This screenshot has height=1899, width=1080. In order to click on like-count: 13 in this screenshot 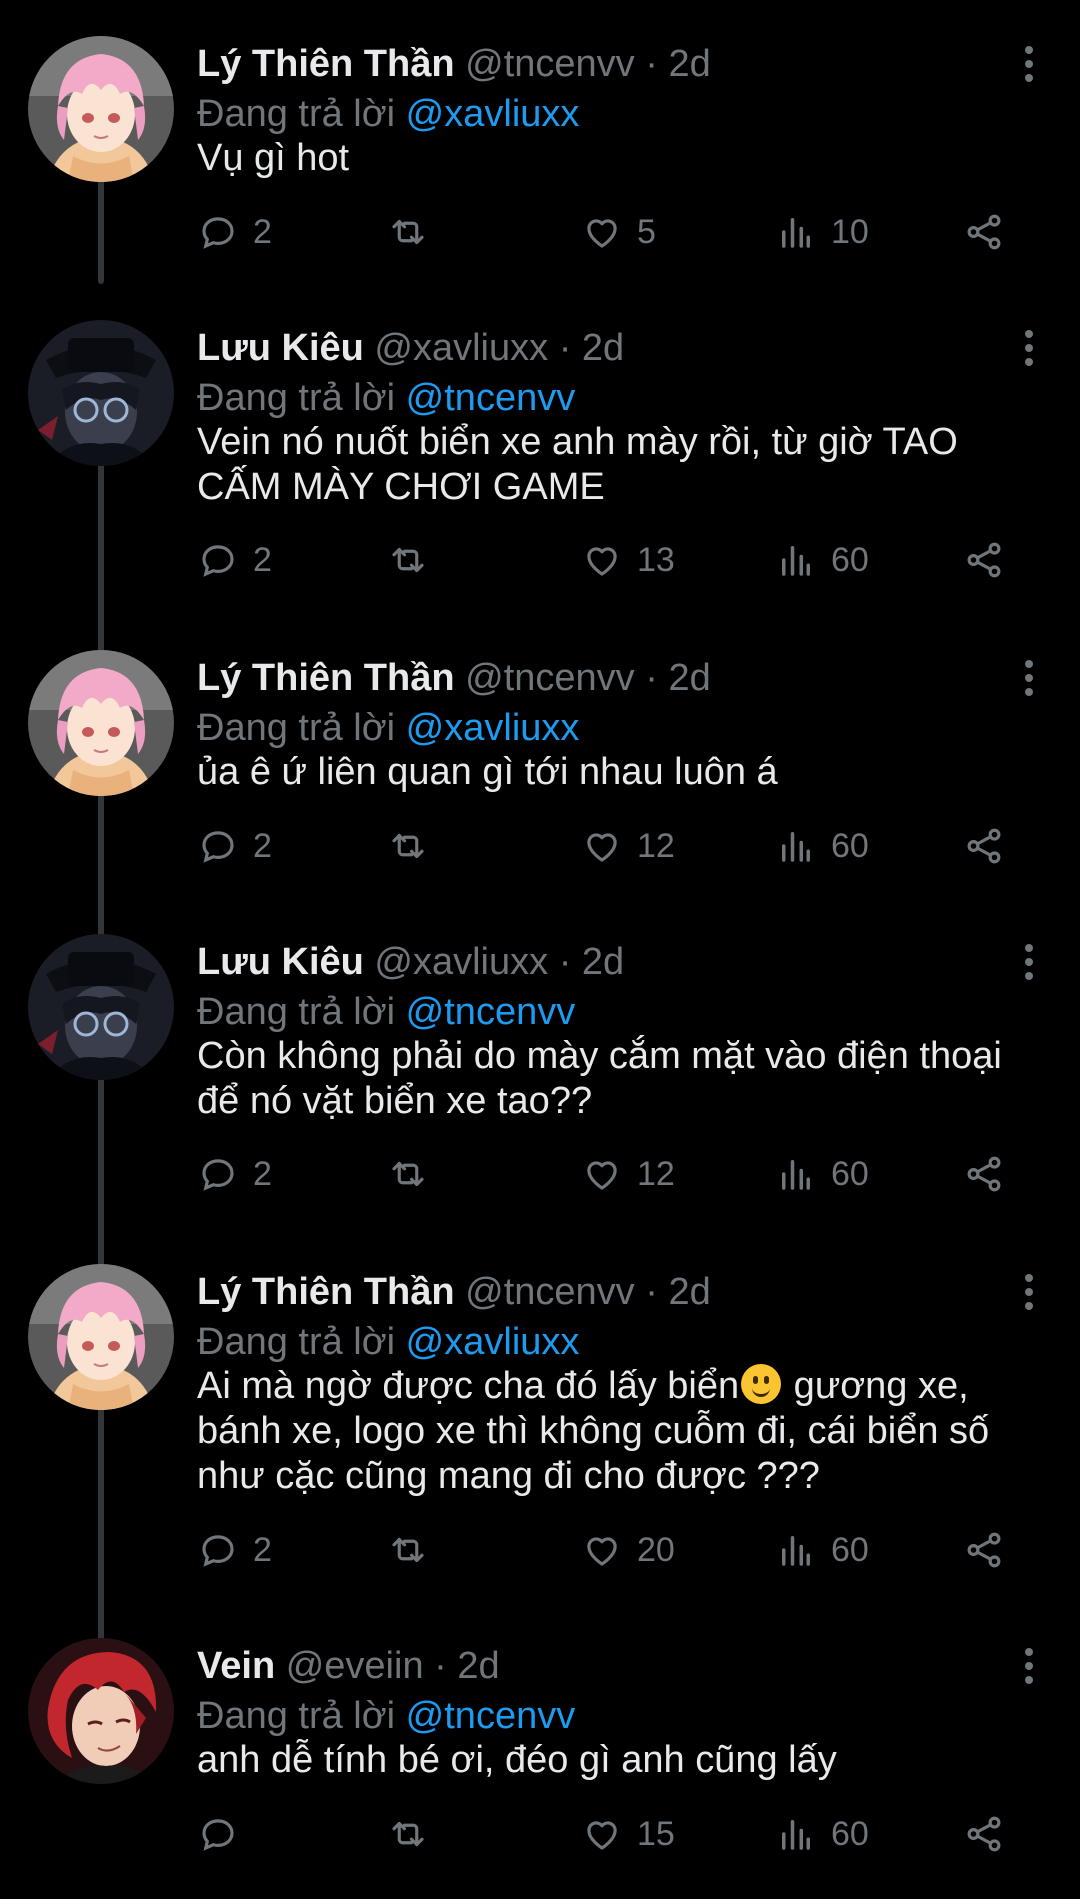, I will do `click(656, 559)`.